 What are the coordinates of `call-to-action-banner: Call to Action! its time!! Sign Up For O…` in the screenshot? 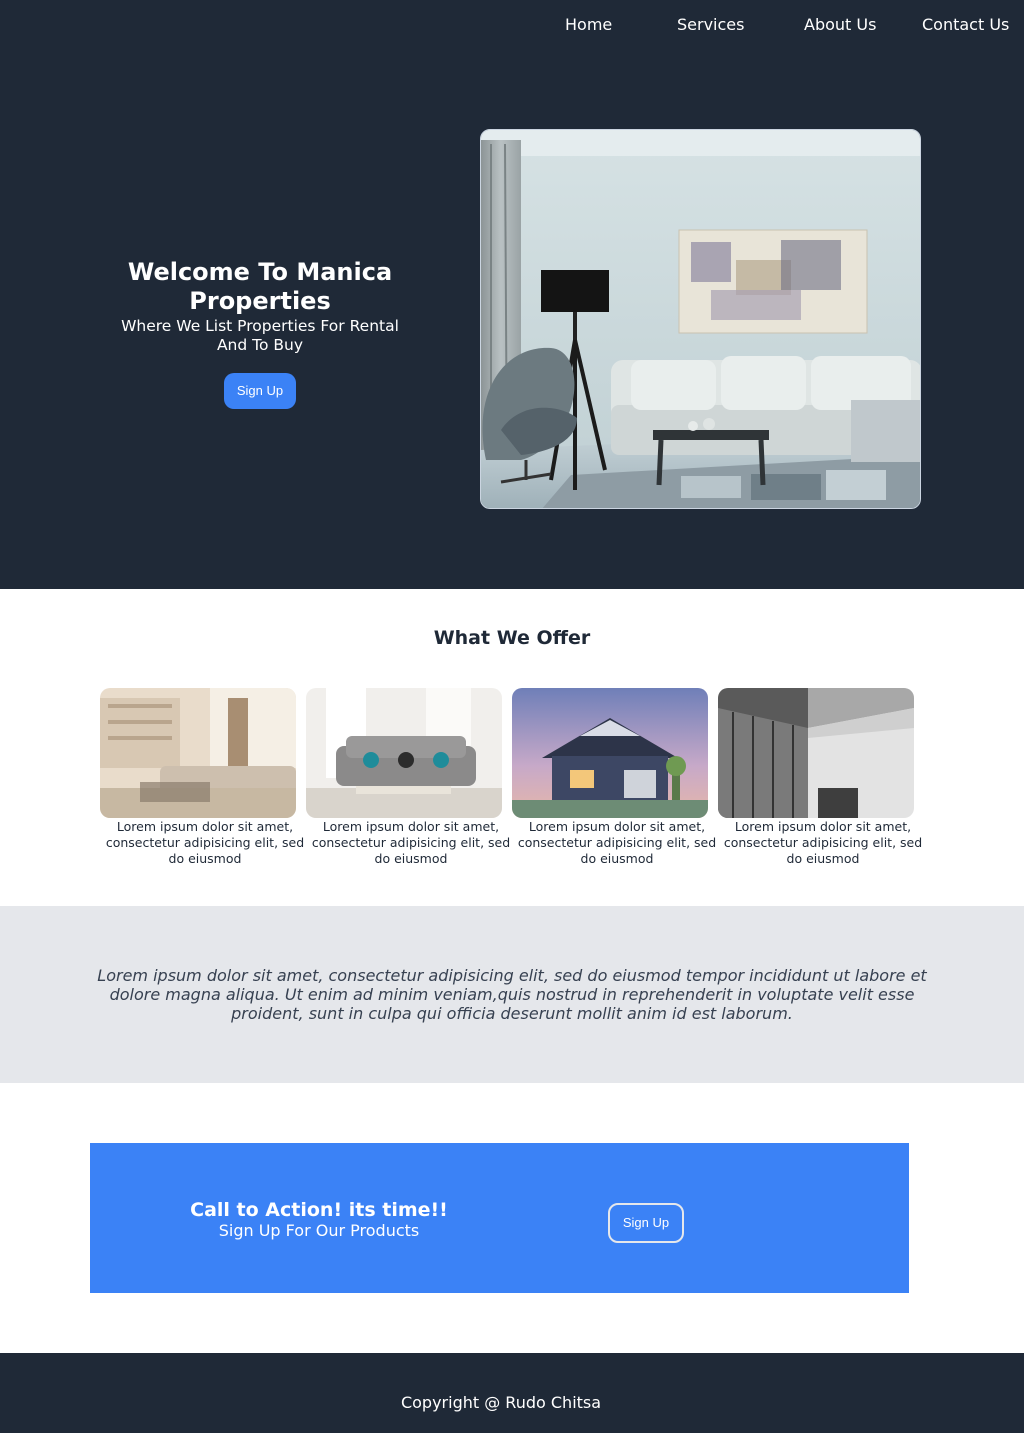 It's located at (499, 1218).